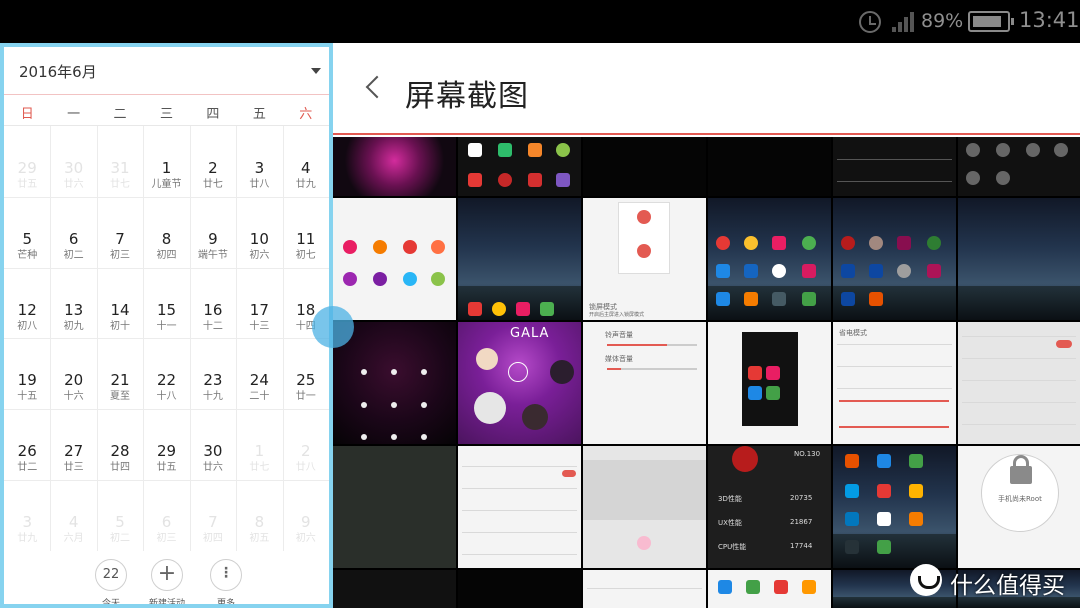 The width and height of the screenshot is (1080, 608). I want to click on day-number: 3, so click(27, 522).